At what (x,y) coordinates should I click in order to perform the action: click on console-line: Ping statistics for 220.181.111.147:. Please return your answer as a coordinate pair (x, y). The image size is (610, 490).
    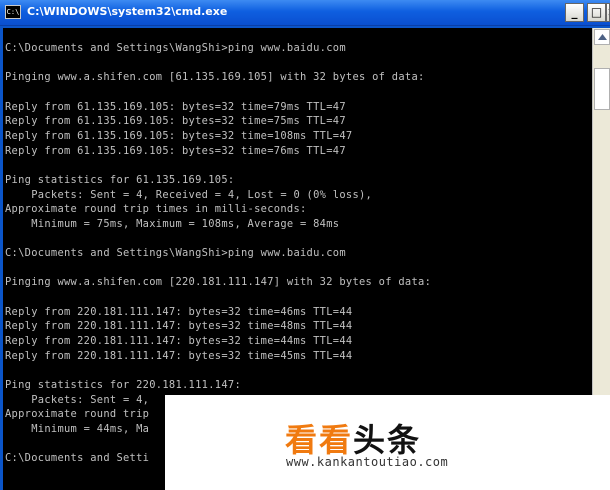
    Looking at the image, I should click on (123, 384).